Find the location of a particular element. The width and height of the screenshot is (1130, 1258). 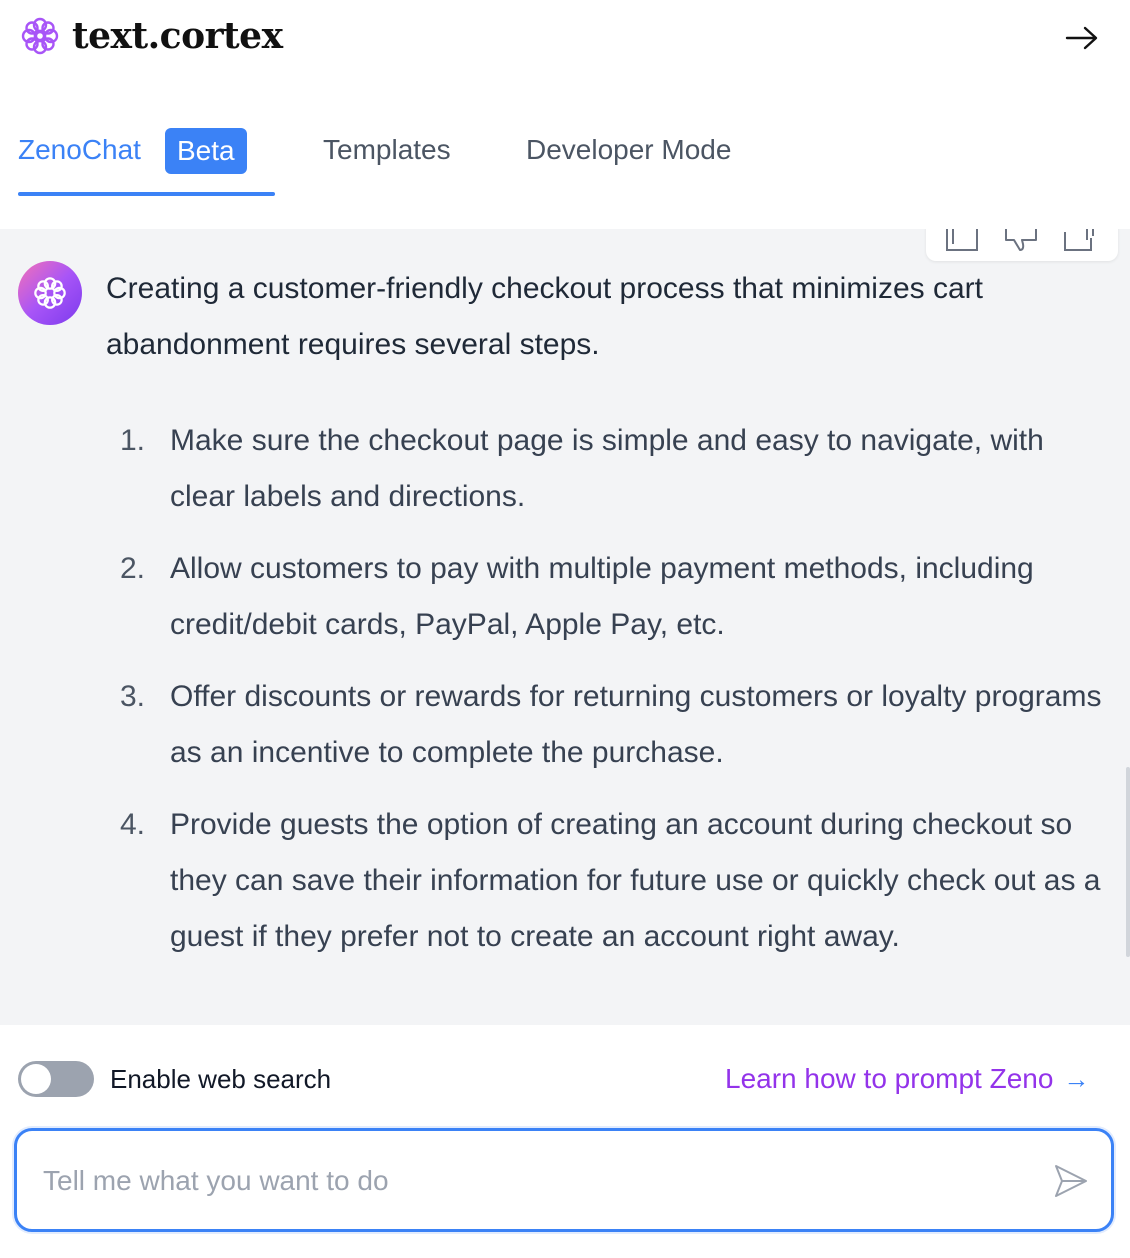

web-search-toggle is located at coordinates (56, 1079).